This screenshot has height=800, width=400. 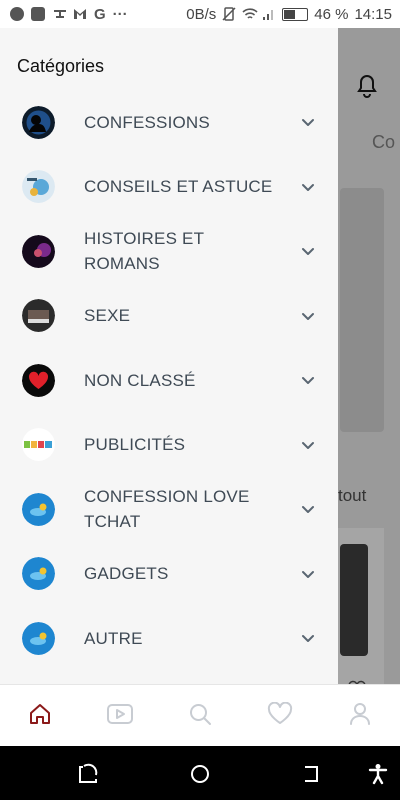 What do you see at coordinates (88, 774) in the screenshot?
I see `recent-apps-button` at bounding box center [88, 774].